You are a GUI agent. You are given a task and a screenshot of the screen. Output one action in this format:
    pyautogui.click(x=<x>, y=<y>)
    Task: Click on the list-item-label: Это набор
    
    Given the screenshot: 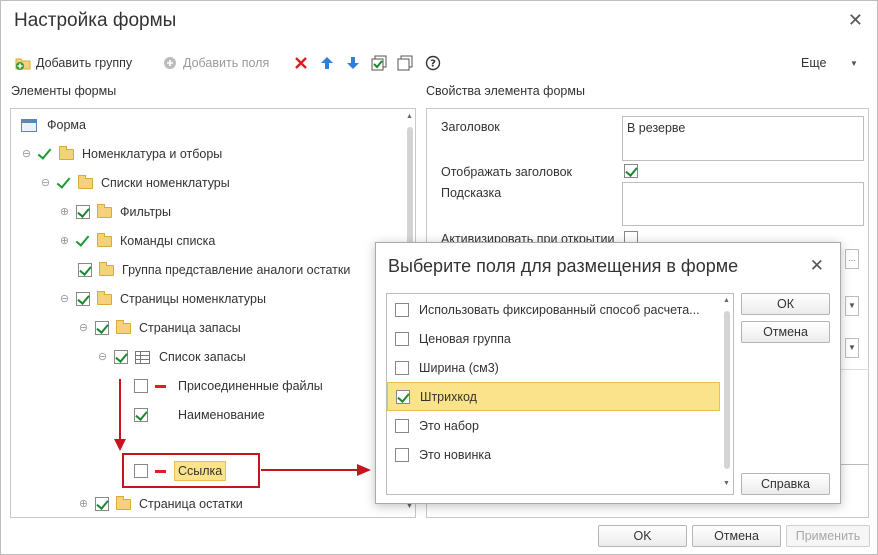 What is the action you would take?
    pyautogui.click(x=449, y=425)
    